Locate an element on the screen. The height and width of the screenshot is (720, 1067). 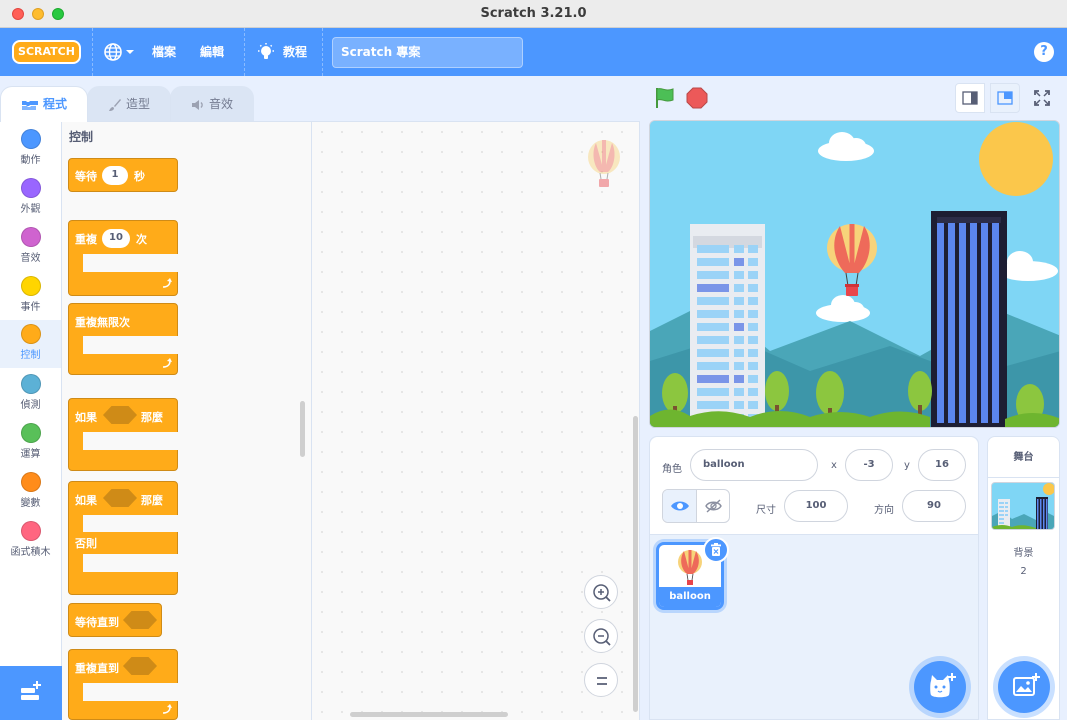
tutorials-menu: 教程 is located at coordinates (287, 52).